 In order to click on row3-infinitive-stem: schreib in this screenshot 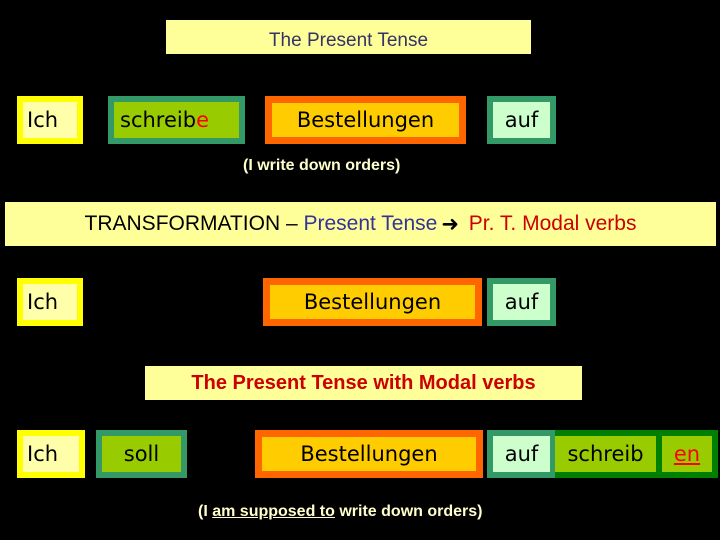, I will do `click(605, 454)`.